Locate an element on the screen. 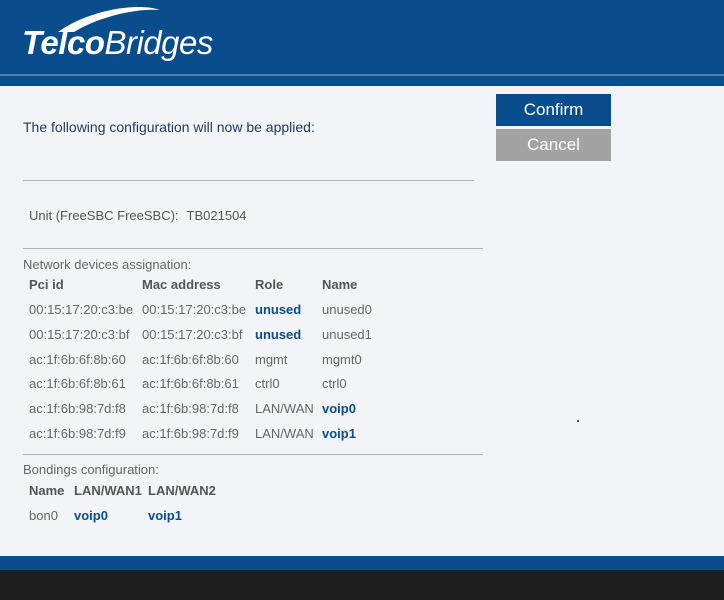 This screenshot has height=600, width=724. column-header-name: Name is located at coordinates (340, 284).